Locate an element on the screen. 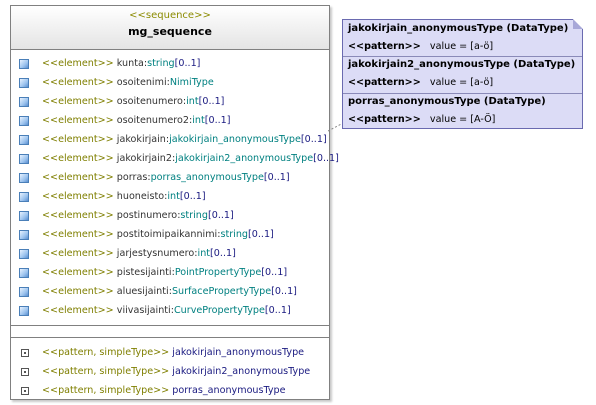  attribute-name: osoitenumero is located at coordinates (149, 101).